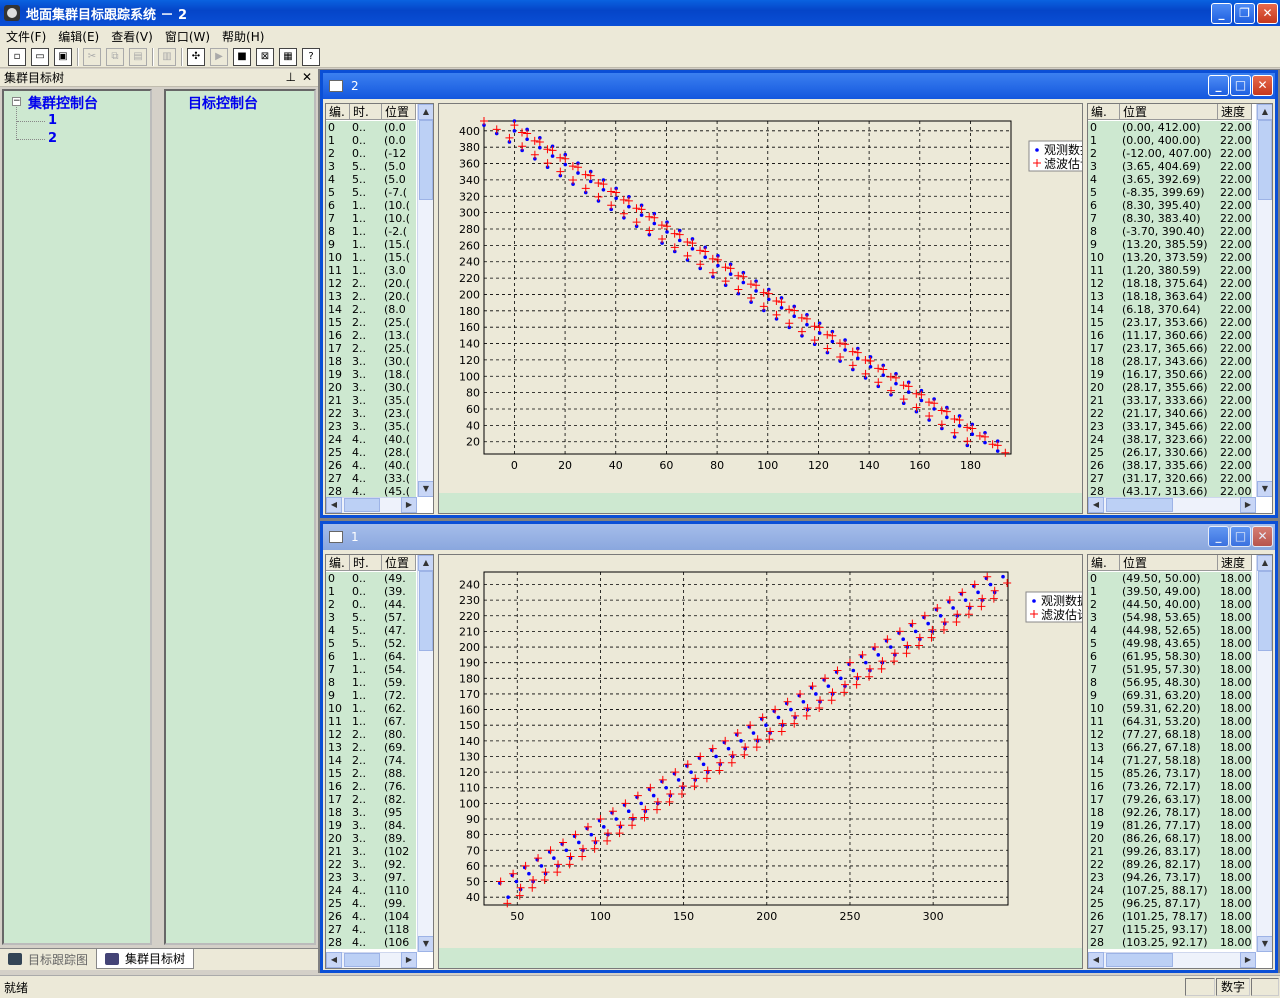  Describe the element at coordinates (371, 825) in the screenshot. I see `table-row: 19 3.. (84.` at that location.